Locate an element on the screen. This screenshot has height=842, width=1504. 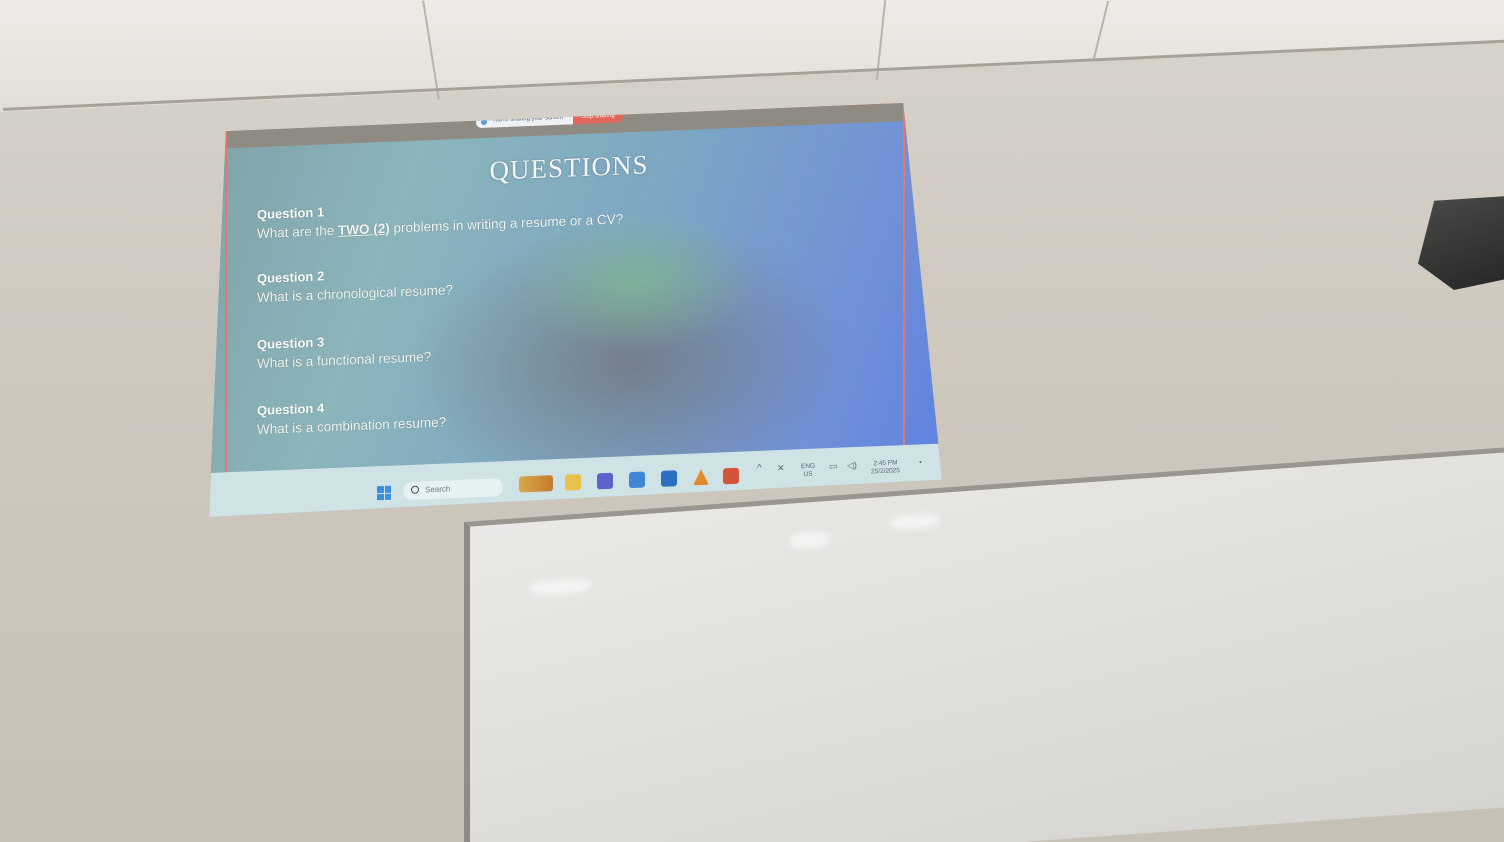
question-3: Question 3 What is a functional resume? is located at coordinates (344, 350).